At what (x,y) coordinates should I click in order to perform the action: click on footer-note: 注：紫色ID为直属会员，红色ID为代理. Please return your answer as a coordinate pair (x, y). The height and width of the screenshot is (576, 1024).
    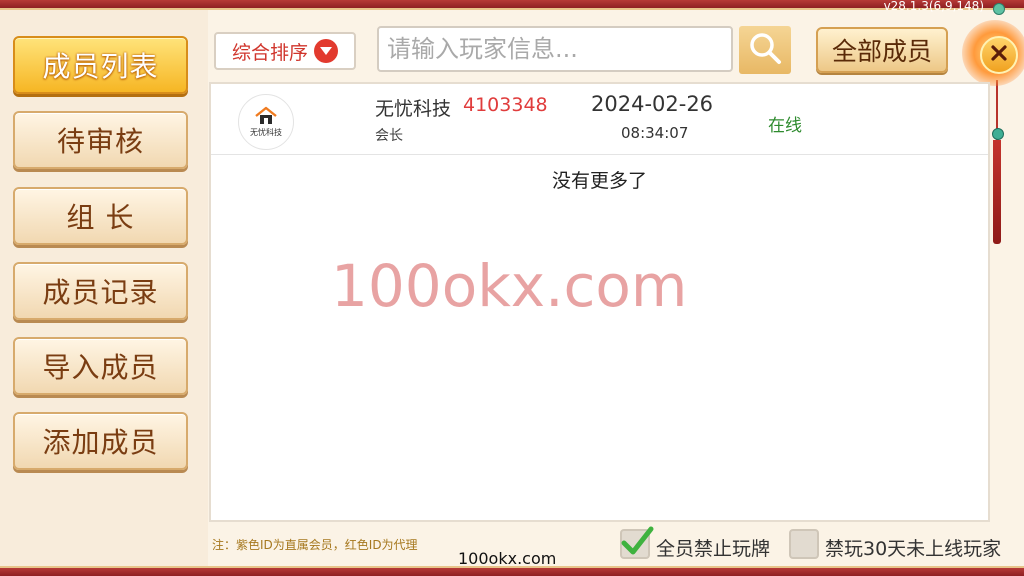
    Looking at the image, I should click on (315, 545).